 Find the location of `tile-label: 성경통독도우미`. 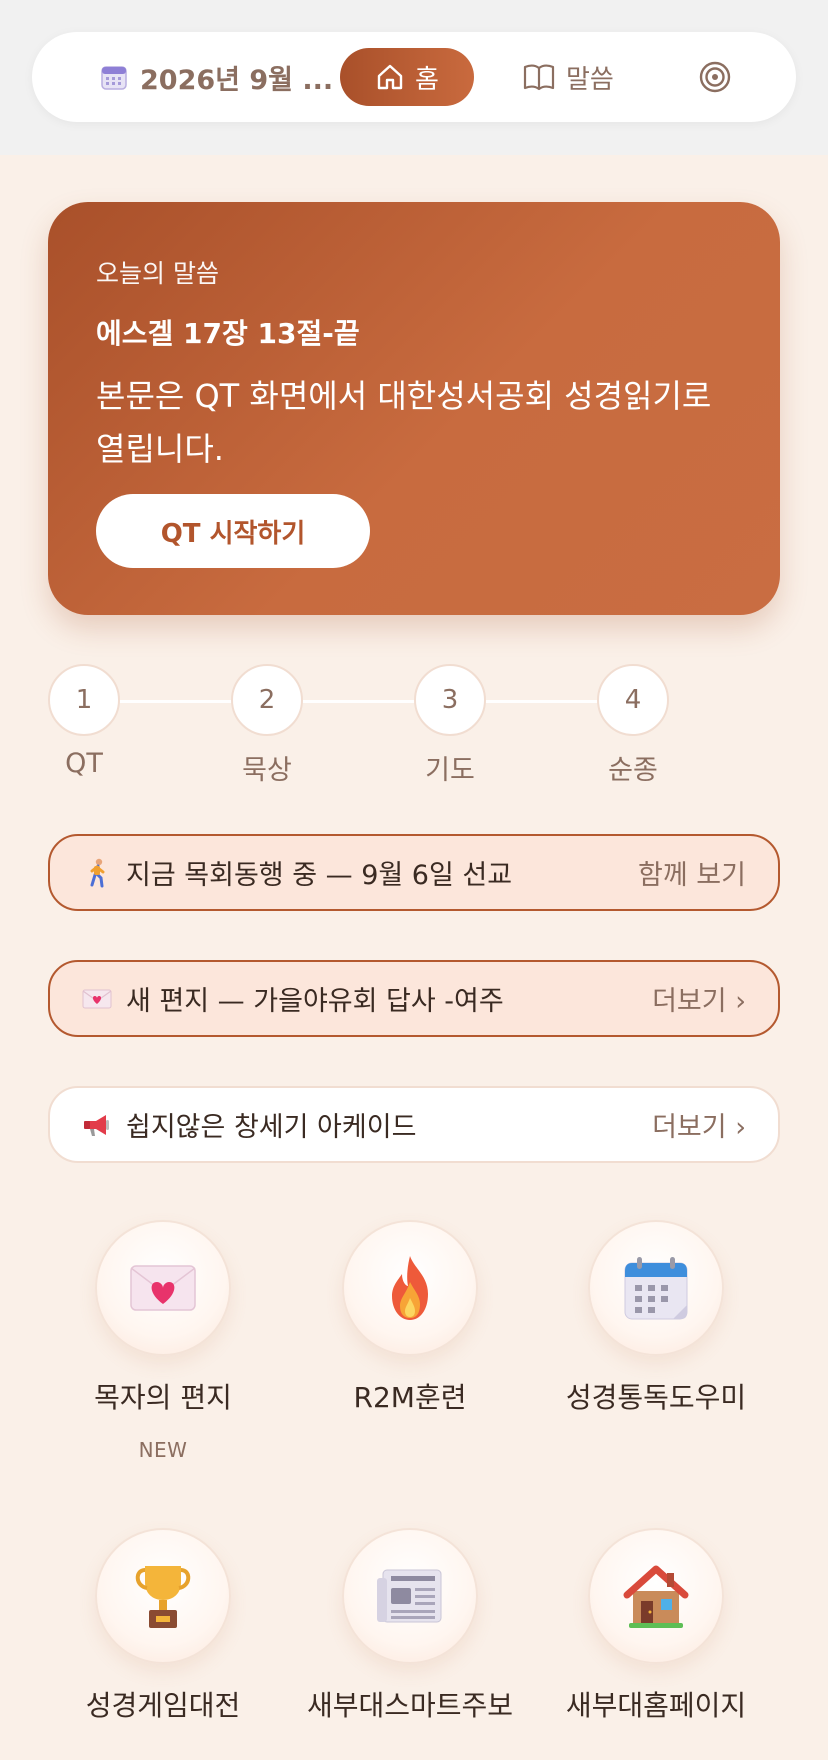

tile-label: 성경통독도우미 is located at coordinates (656, 1397).